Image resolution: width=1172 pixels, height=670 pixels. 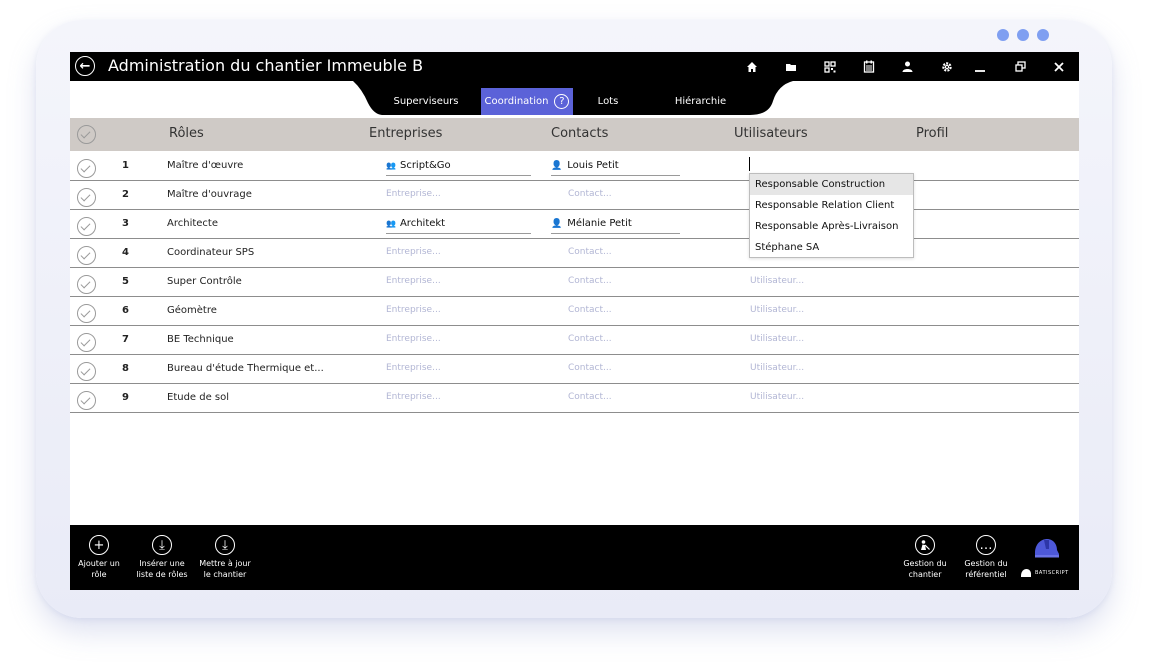 What do you see at coordinates (925, 545) in the screenshot?
I see `worker-icon` at bounding box center [925, 545].